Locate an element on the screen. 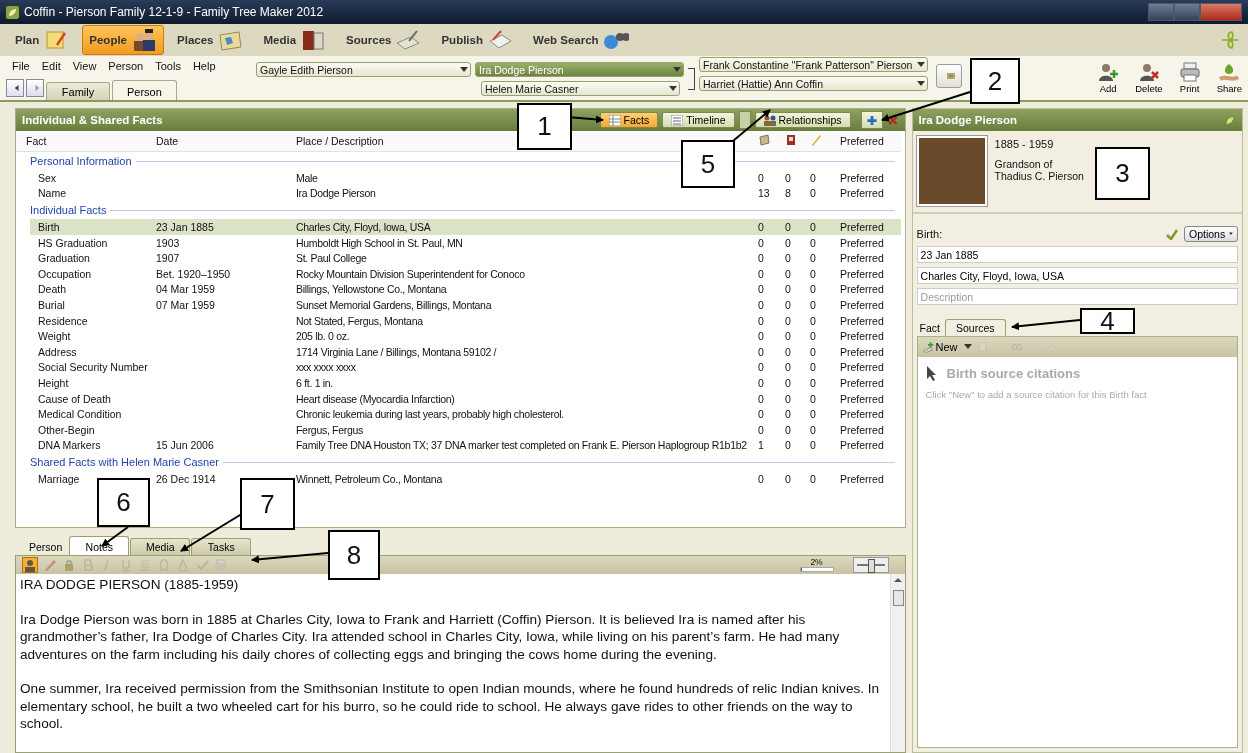 This screenshot has width=1248, height=753. callout-arrow is located at coordinates (1046, 325).